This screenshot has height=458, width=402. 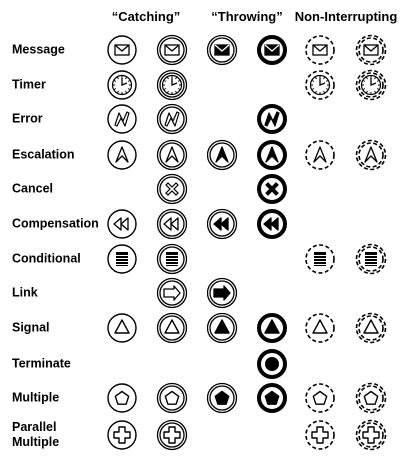 I want to click on parallel-multiple-intermediate-catch-icon, so click(x=172, y=435).